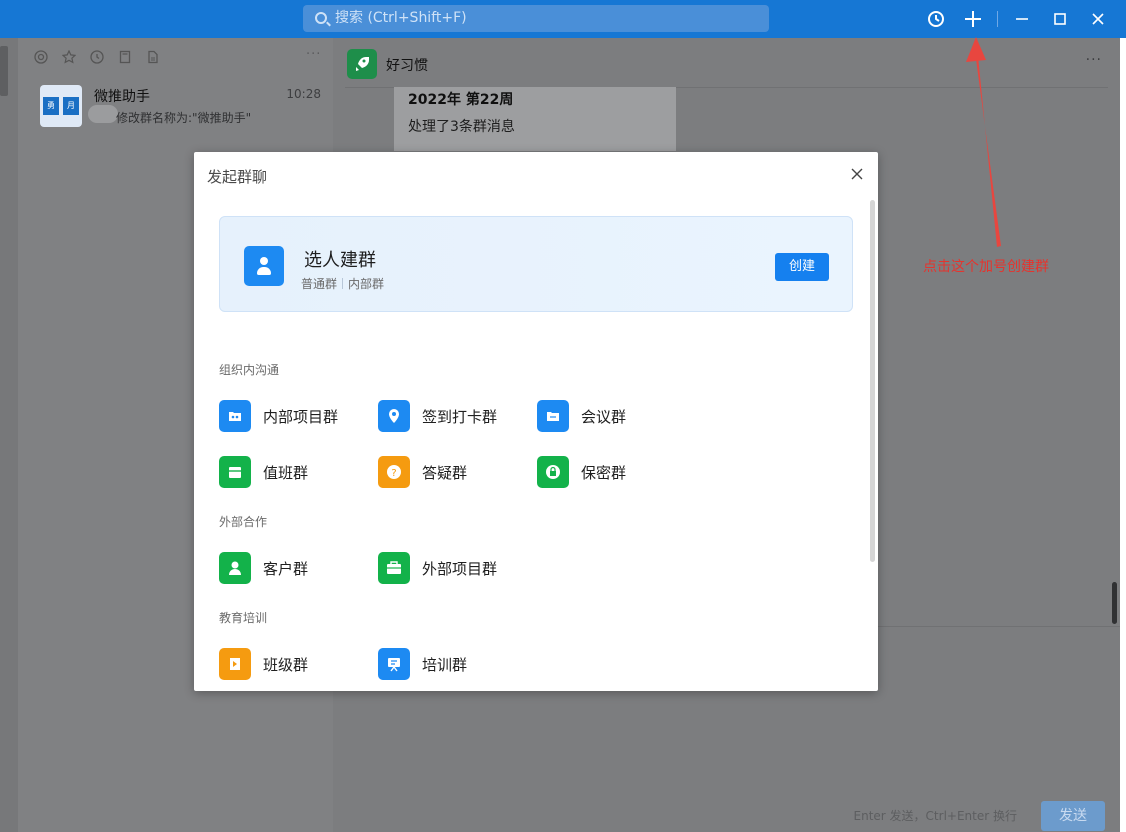 Image resolution: width=1126 pixels, height=832 pixels. I want to click on folder-people-icon, so click(235, 416).